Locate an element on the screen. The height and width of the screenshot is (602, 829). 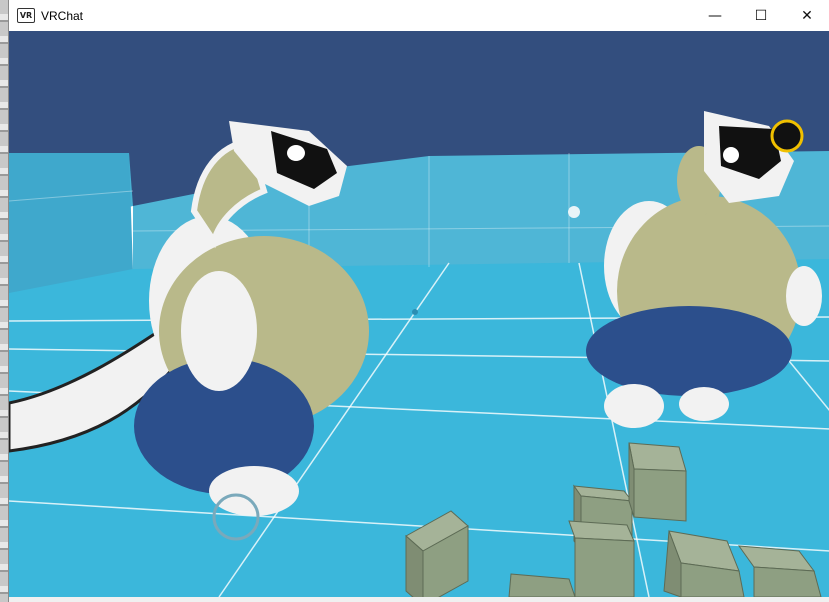
window-controls: — ☐ ✕ is located at coordinates (760, 15).